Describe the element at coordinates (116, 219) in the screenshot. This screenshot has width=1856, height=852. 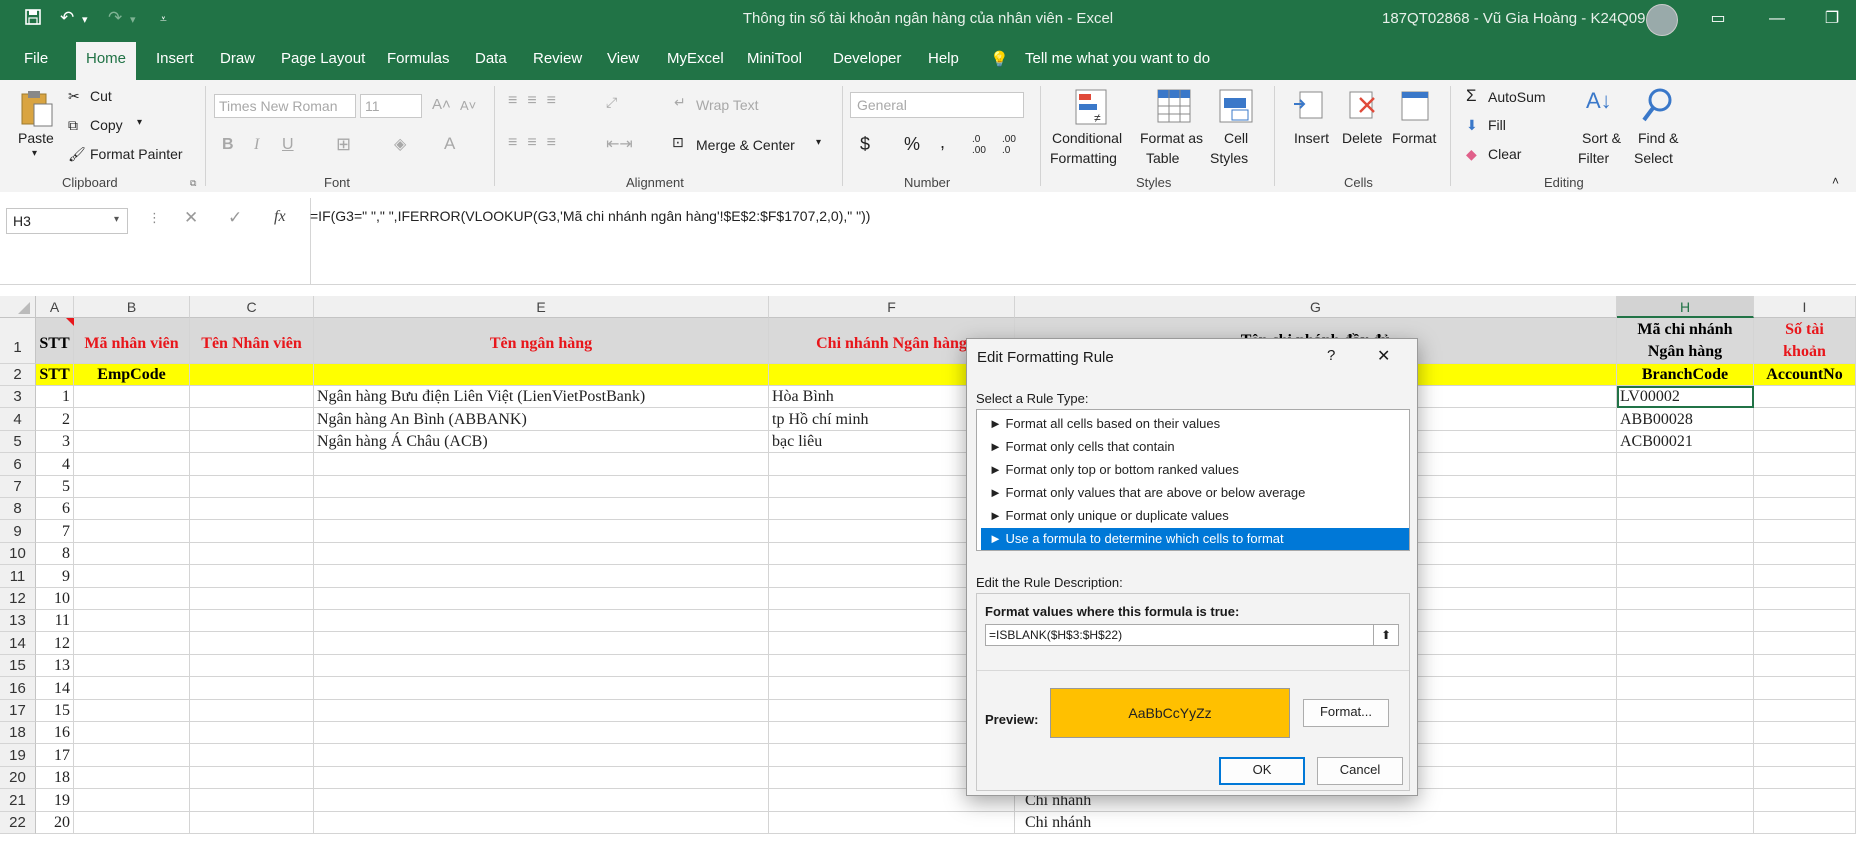
I see `name-box-dropdown-icon: ▾` at that location.